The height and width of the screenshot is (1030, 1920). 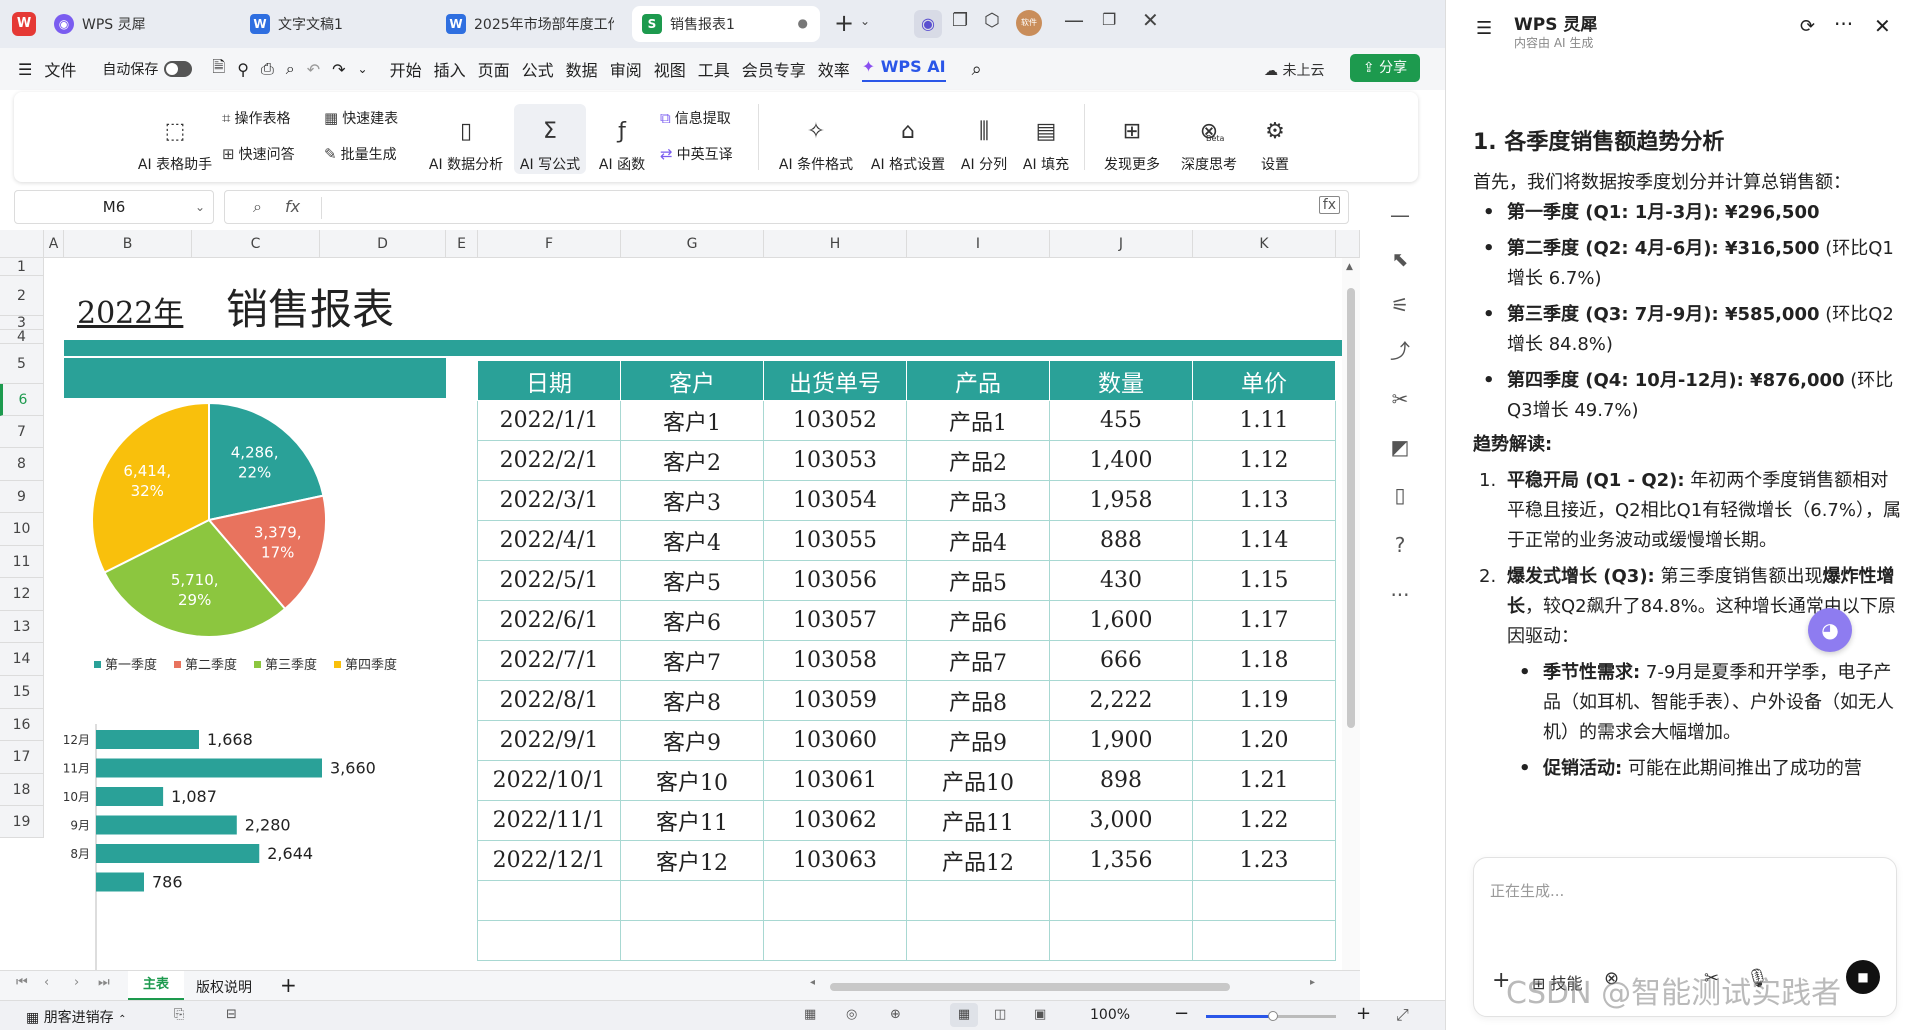 I want to click on row-header: 2, so click(x=22, y=296).